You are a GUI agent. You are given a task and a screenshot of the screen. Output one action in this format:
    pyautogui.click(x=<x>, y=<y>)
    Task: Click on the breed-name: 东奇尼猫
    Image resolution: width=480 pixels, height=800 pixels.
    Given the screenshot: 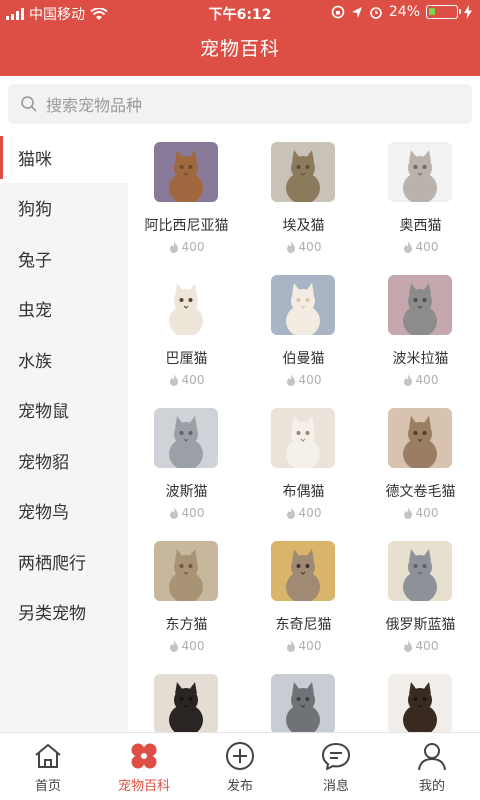 What is the action you would take?
    pyautogui.click(x=303, y=625)
    